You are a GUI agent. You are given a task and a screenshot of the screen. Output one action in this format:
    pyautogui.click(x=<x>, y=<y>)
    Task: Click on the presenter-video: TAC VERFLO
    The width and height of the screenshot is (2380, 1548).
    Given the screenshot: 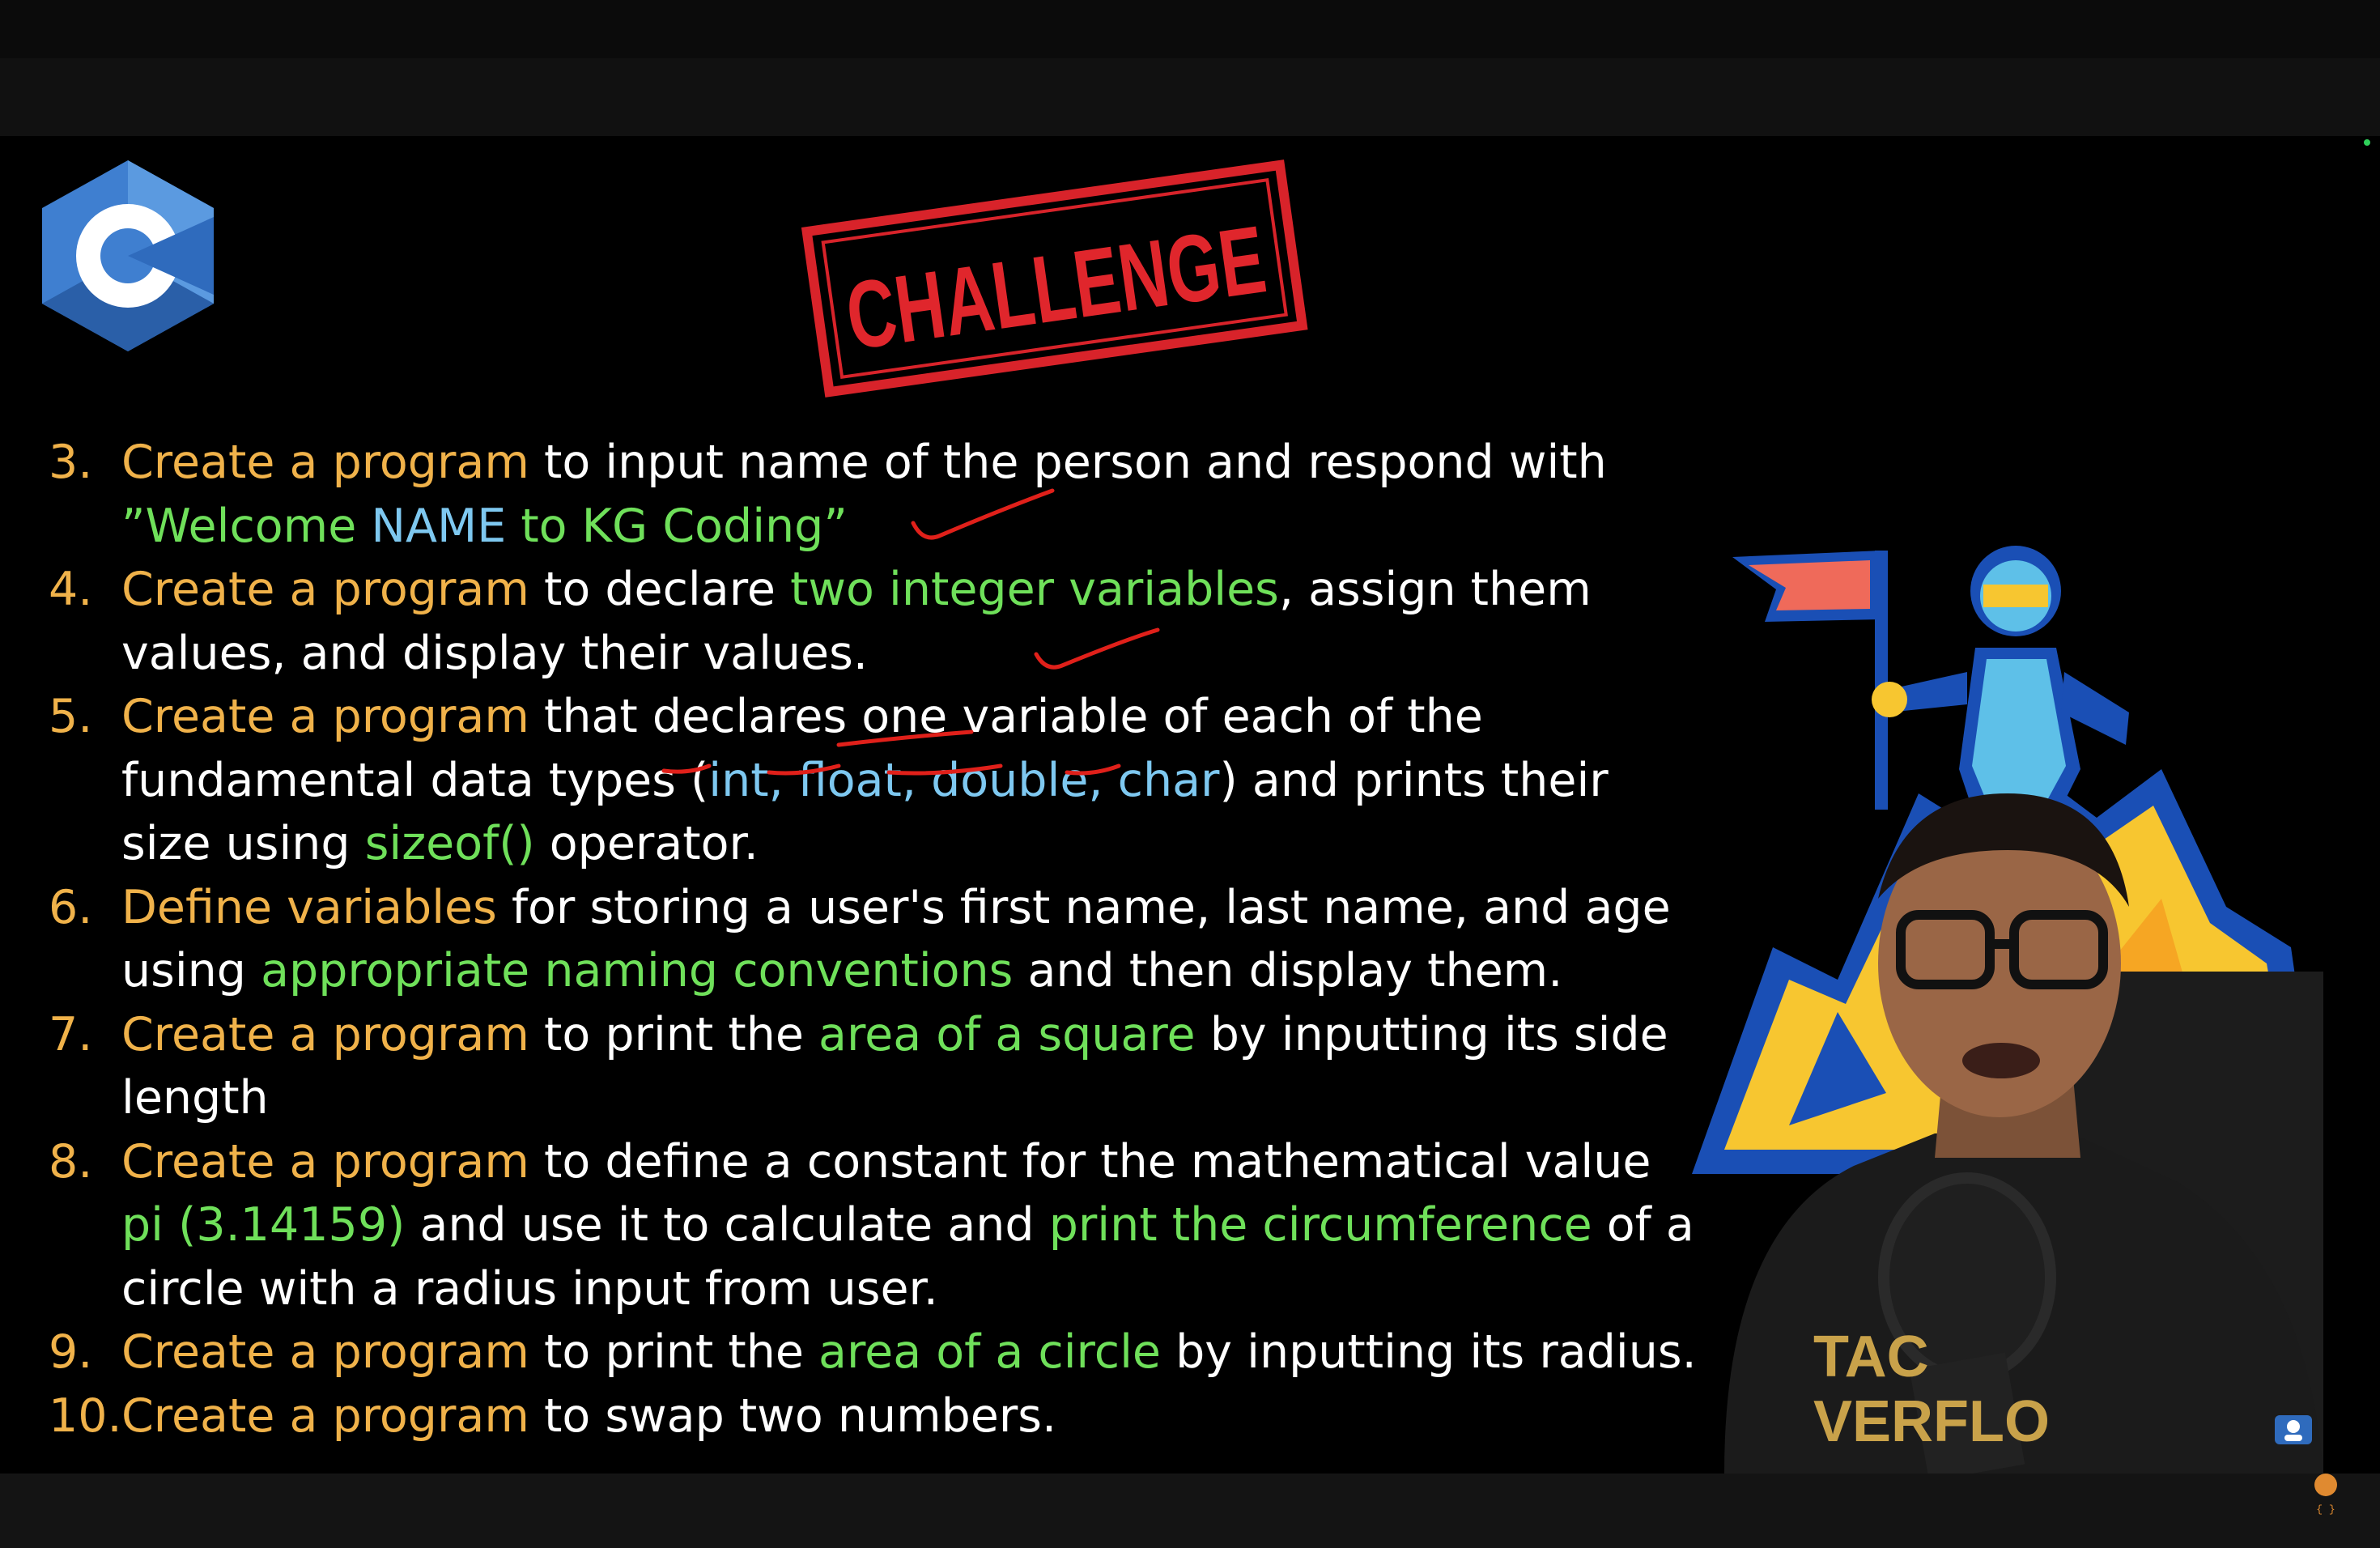 What is the action you would take?
    pyautogui.click(x=2023, y=1133)
    